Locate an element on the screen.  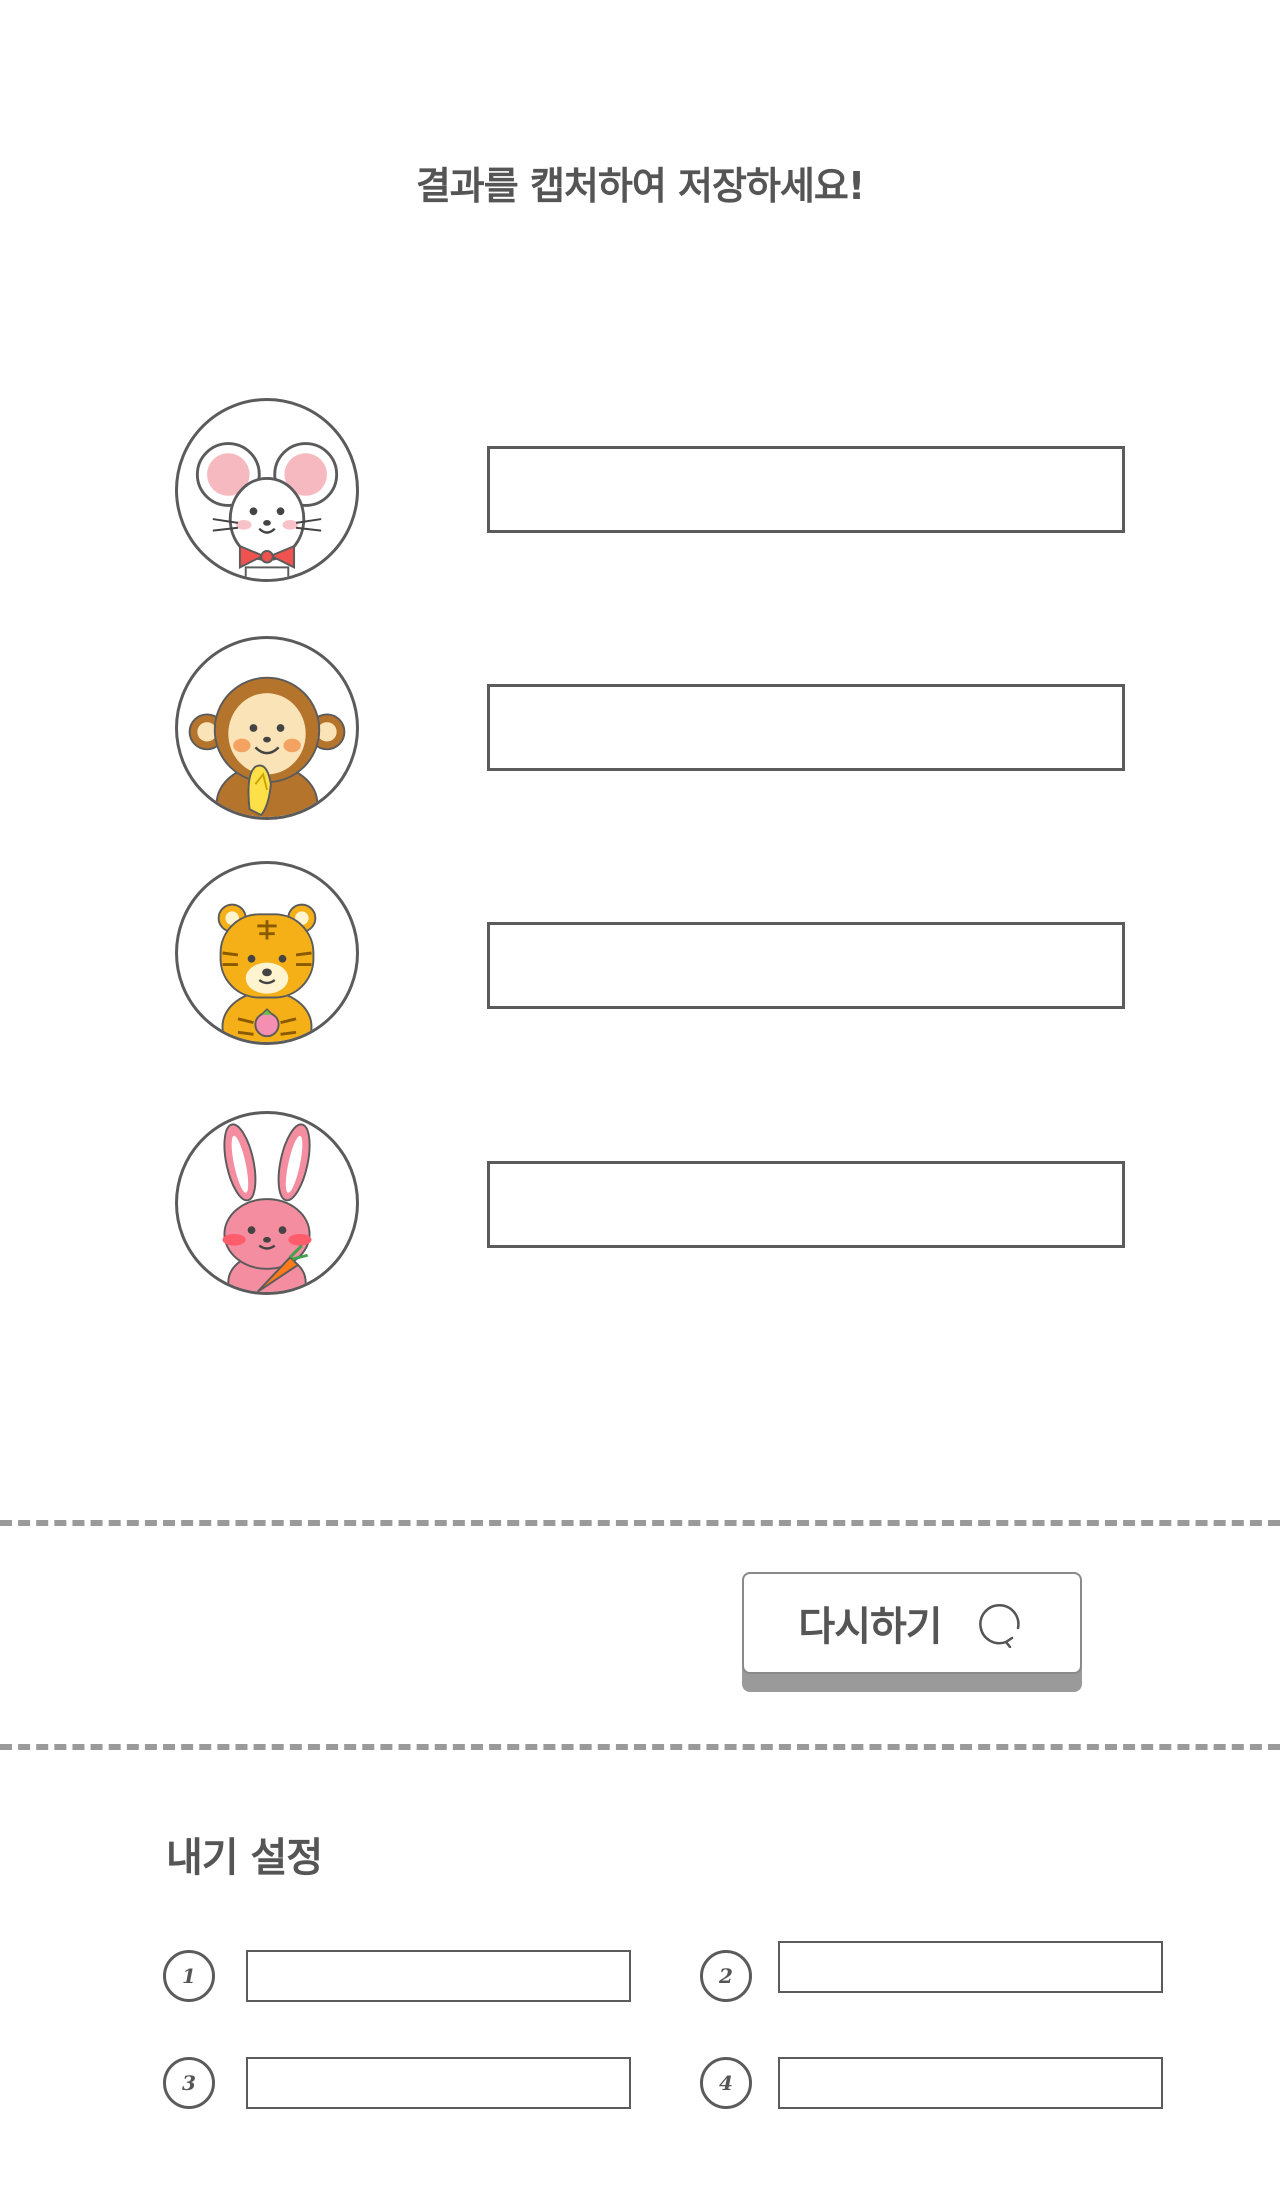
setting-number-2: 2 is located at coordinates (726, 1976).